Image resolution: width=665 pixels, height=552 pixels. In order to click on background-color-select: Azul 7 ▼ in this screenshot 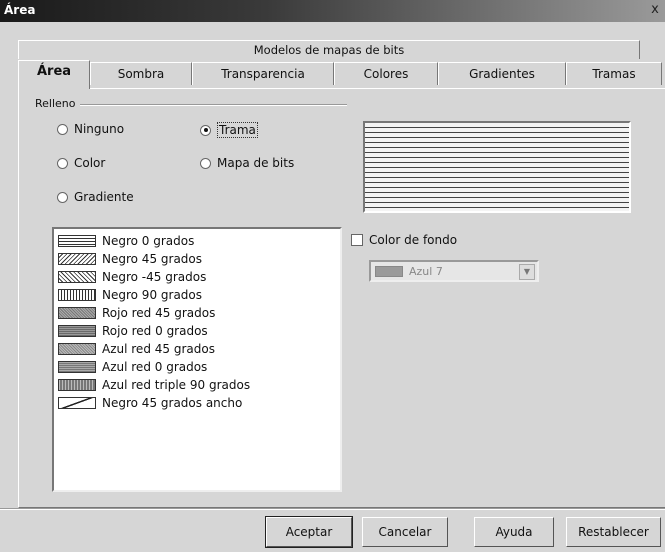, I will do `click(454, 271)`.